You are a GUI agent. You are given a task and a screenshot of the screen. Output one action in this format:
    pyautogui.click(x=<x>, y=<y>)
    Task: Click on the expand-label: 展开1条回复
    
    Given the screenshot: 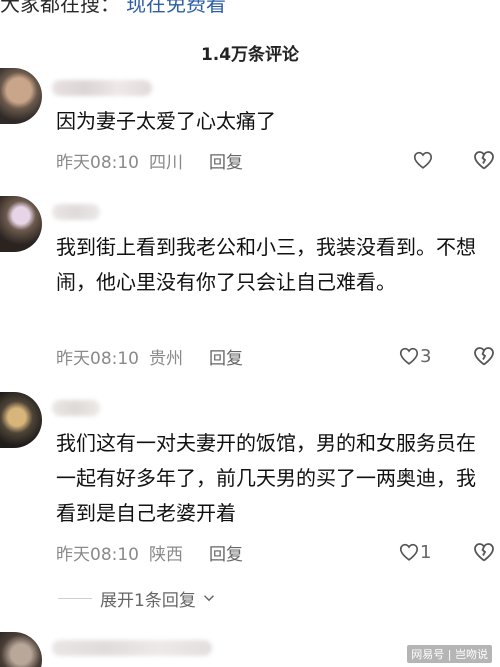 What is the action you would take?
    pyautogui.click(x=148, y=600)
    